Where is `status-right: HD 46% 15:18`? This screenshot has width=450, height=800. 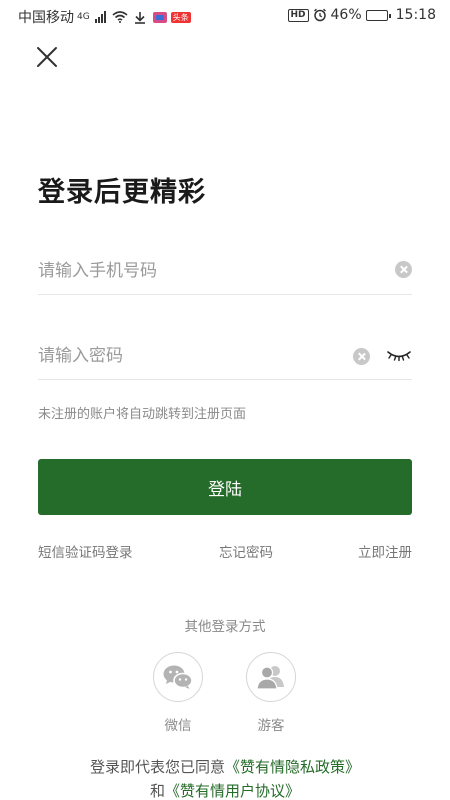
status-right: HD 46% 15:18 is located at coordinates (361, 15).